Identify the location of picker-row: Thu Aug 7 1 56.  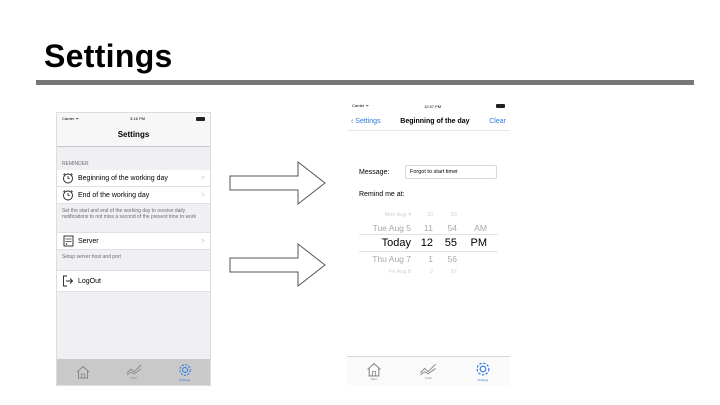
(428, 258).